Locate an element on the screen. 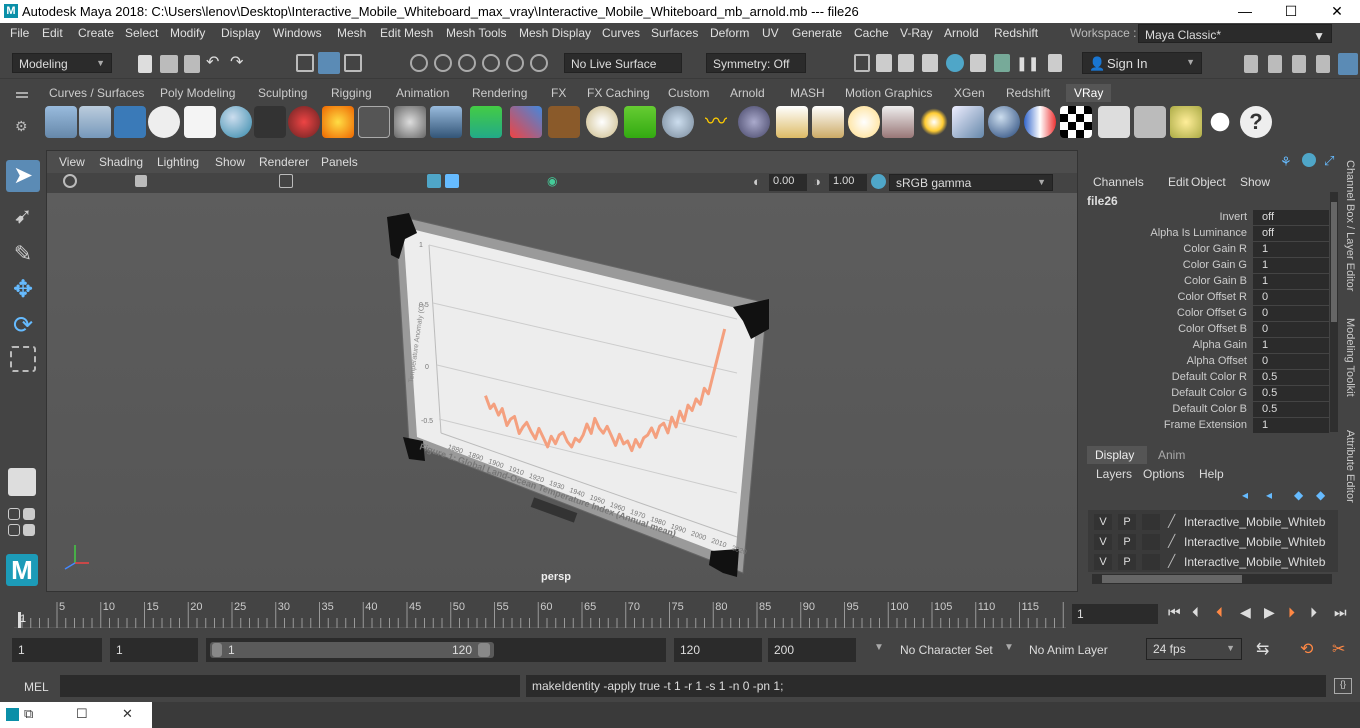 Image resolution: width=1360 pixels, height=728 pixels. layer-hscrollbar is located at coordinates (1212, 579).